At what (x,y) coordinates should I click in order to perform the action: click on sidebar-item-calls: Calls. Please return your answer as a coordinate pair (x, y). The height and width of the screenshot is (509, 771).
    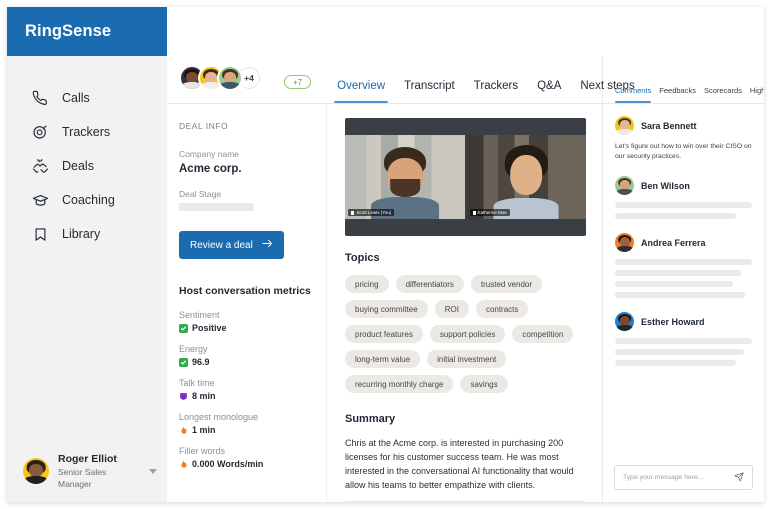
    Looking at the image, I should click on (87, 98).